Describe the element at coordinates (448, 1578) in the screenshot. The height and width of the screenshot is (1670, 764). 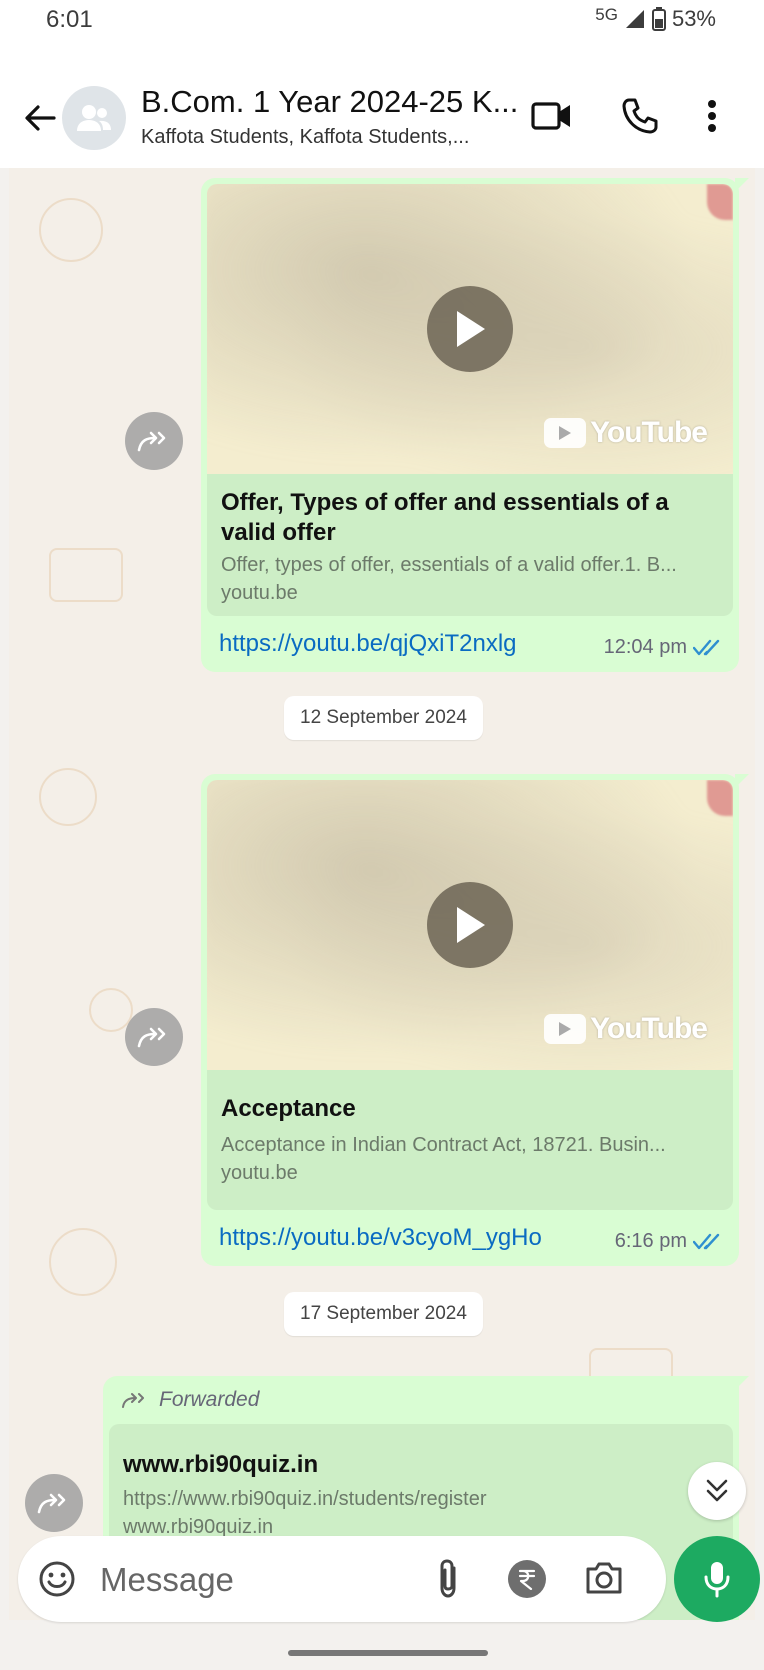
I see `paperclip-icon` at that location.